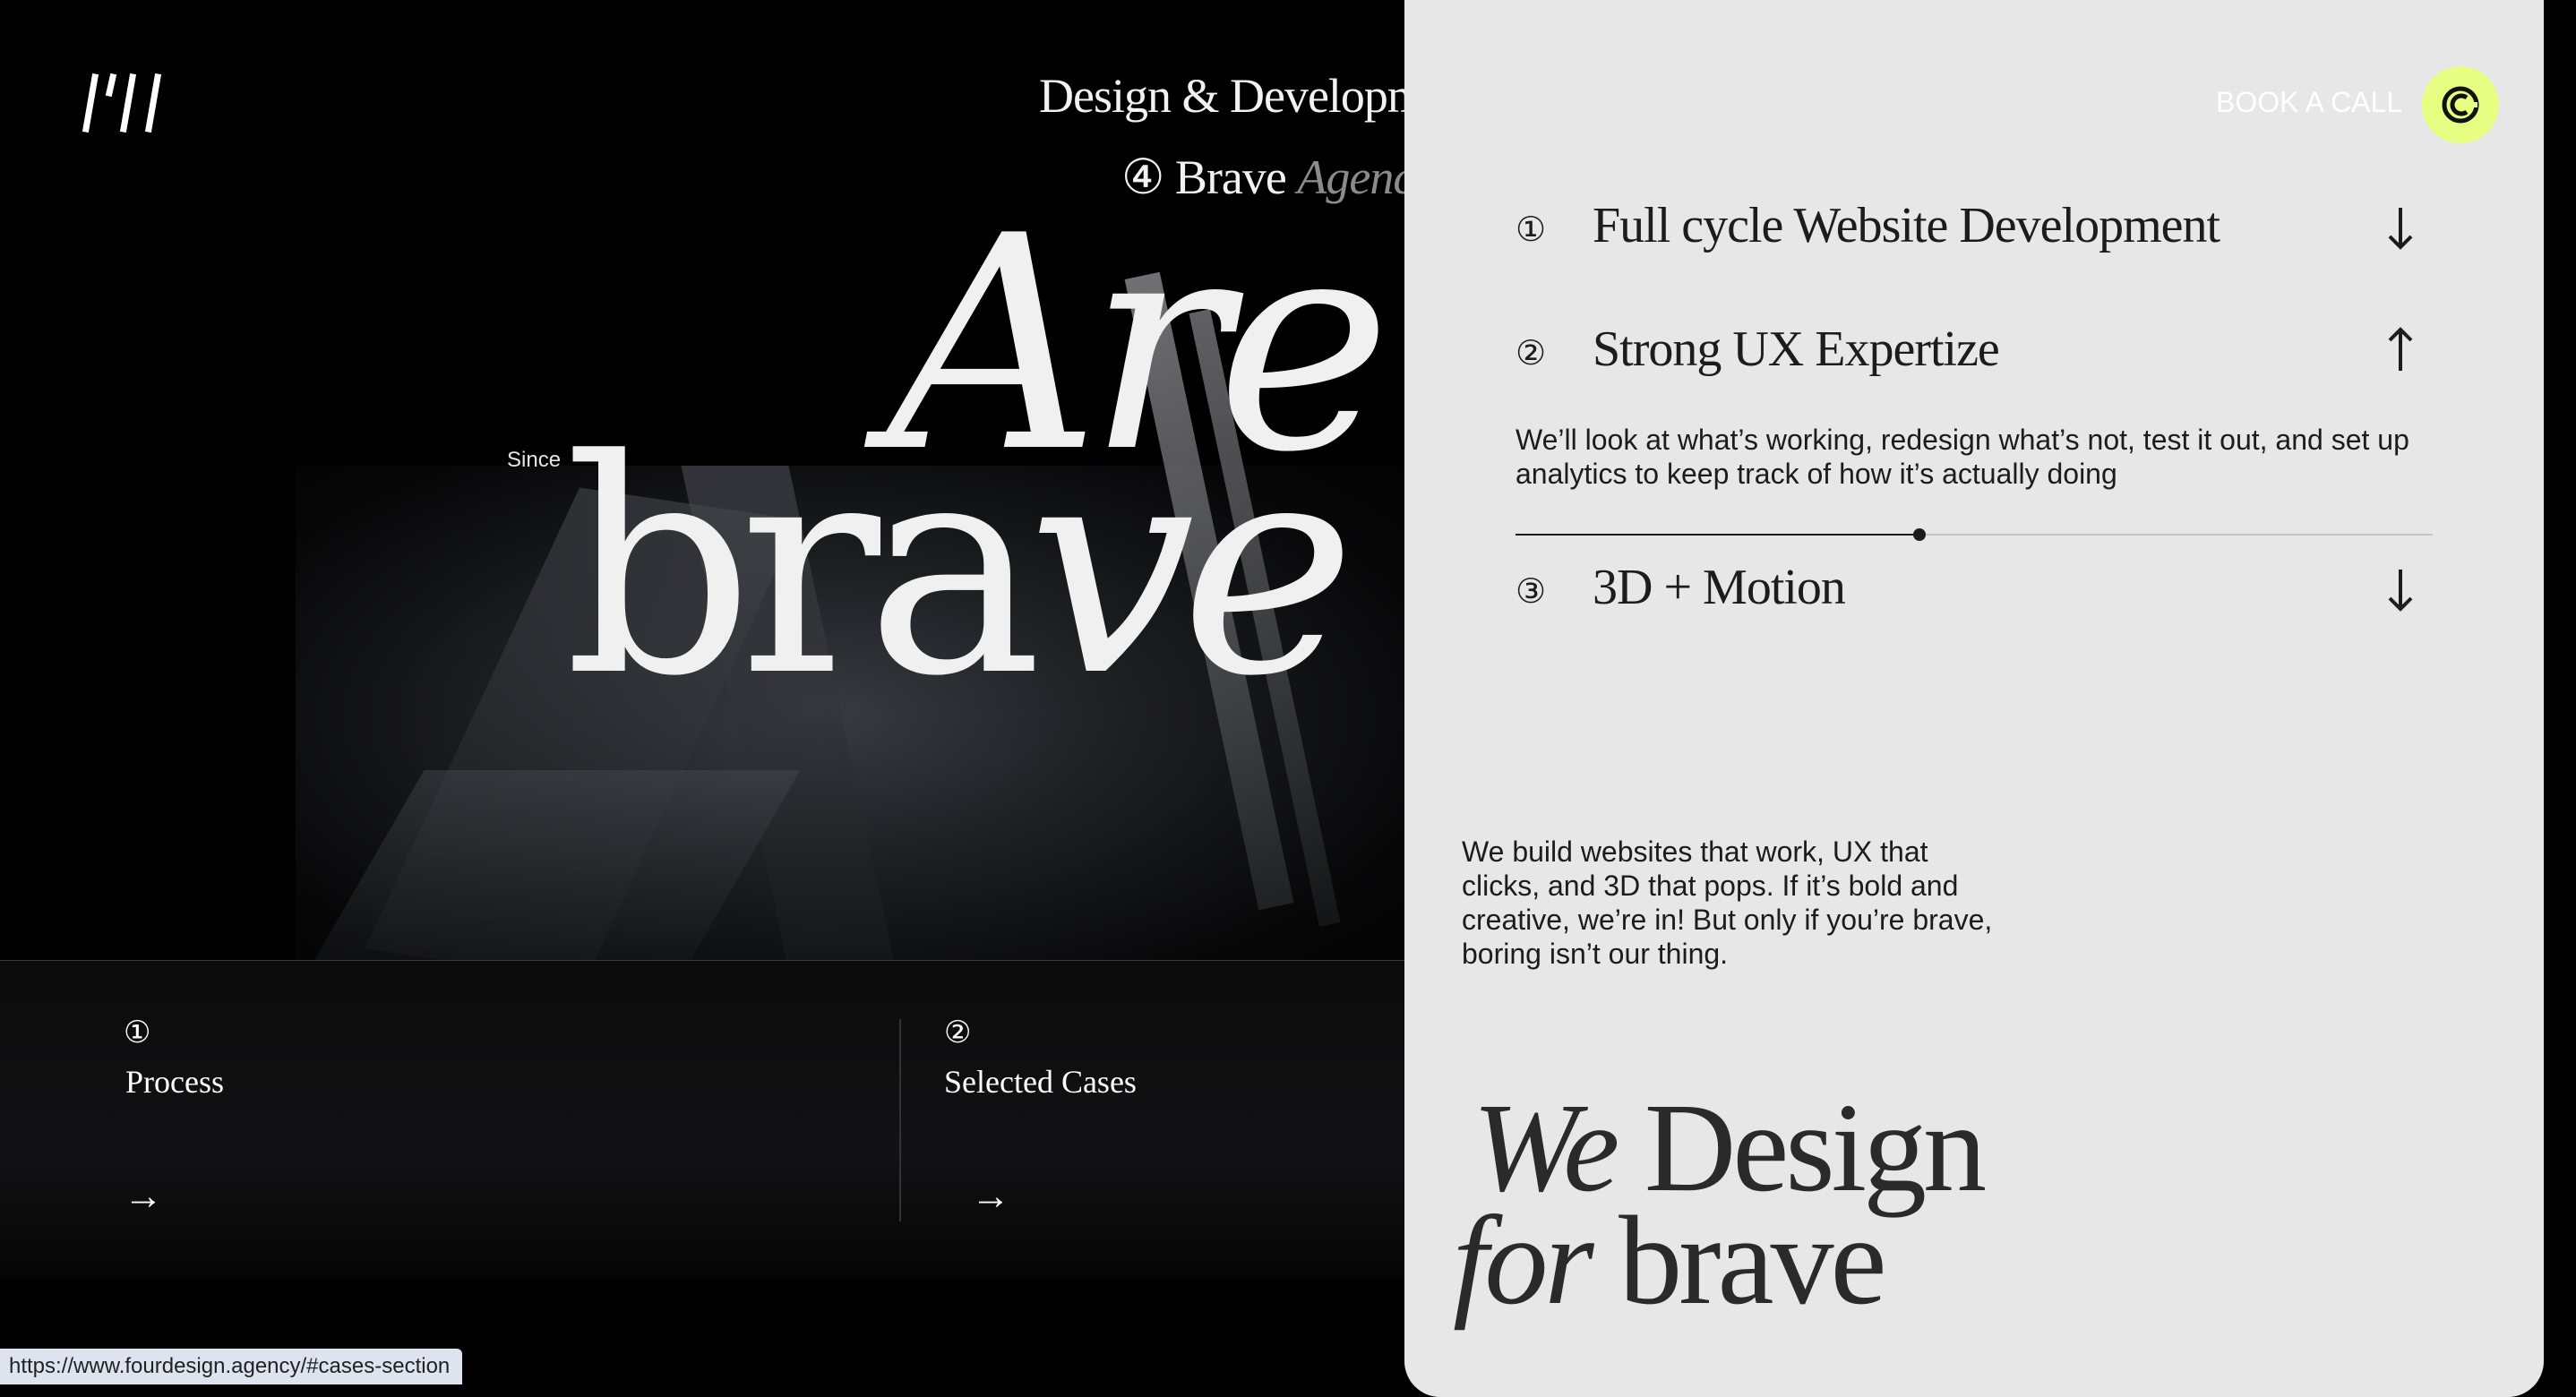  Describe the element at coordinates (122, 103) in the screenshot. I see `logo-mark` at that location.